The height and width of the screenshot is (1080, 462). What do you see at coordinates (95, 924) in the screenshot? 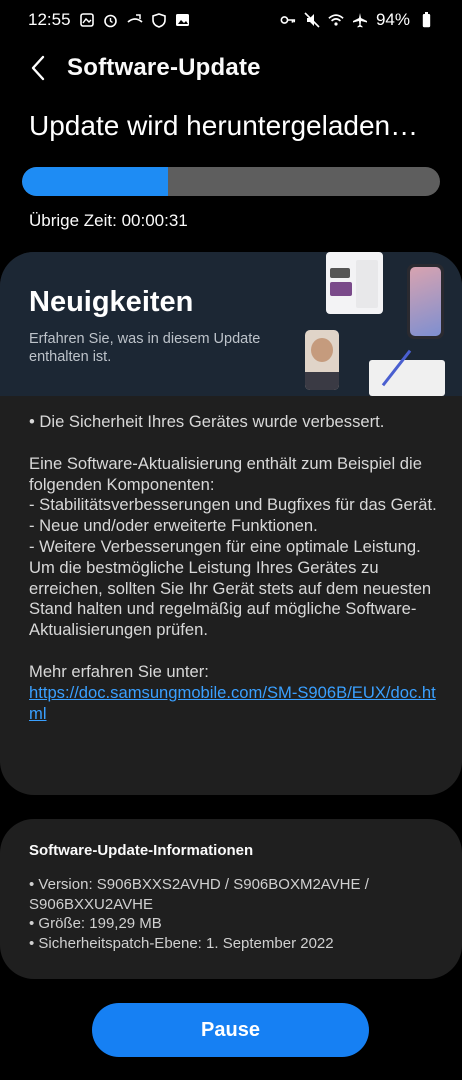
I see `update-size: • Größe: 199,29 MB` at bounding box center [95, 924].